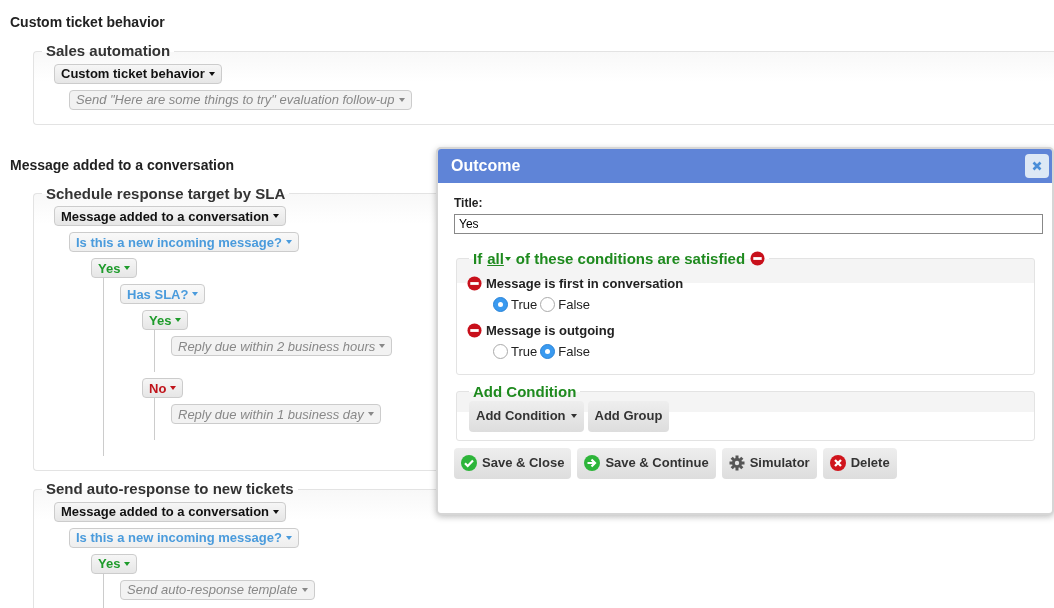 Image resolution: width=1054 pixels, height=608 pixels. Describe the element at coordinates (769, 463) in the screenshot. I see `simulator-button: Simulator` at that location.